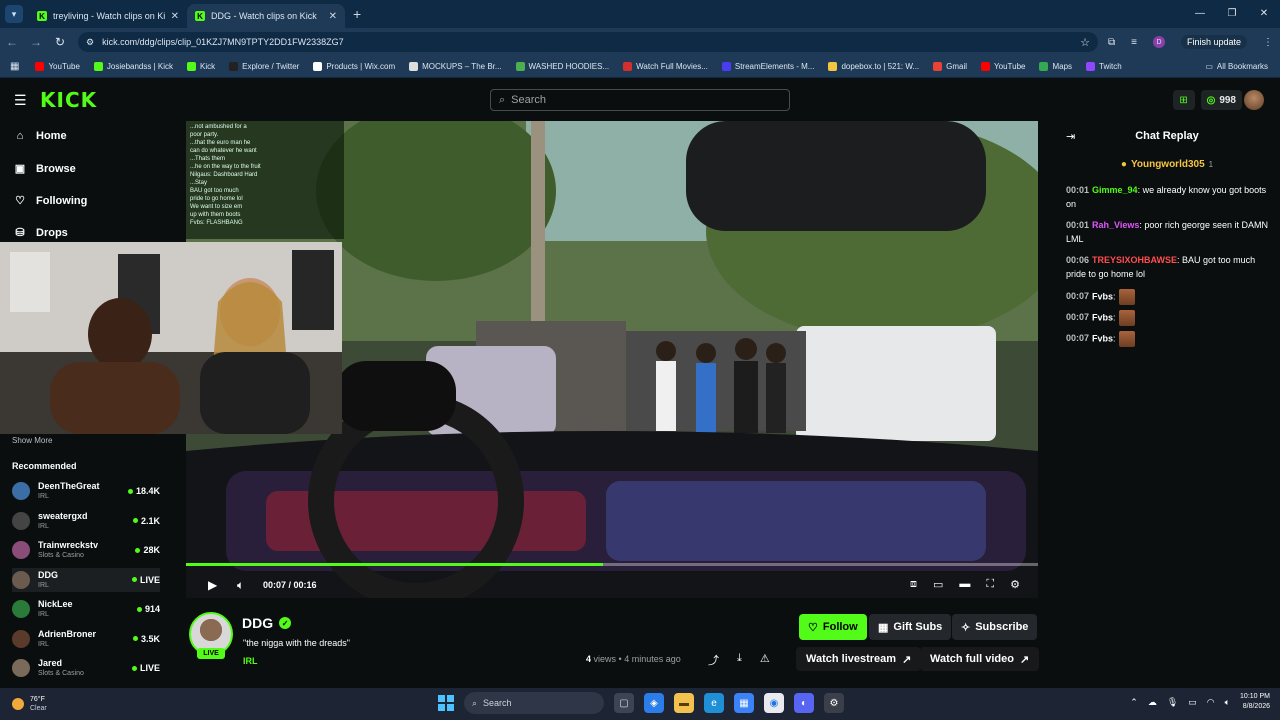 This screenshot has height=720, width=1280. What do you see at coordinates (1055, 66) in the screenshot?
I see `bookmark-item: Maps` at bounding box center [1055, 66].